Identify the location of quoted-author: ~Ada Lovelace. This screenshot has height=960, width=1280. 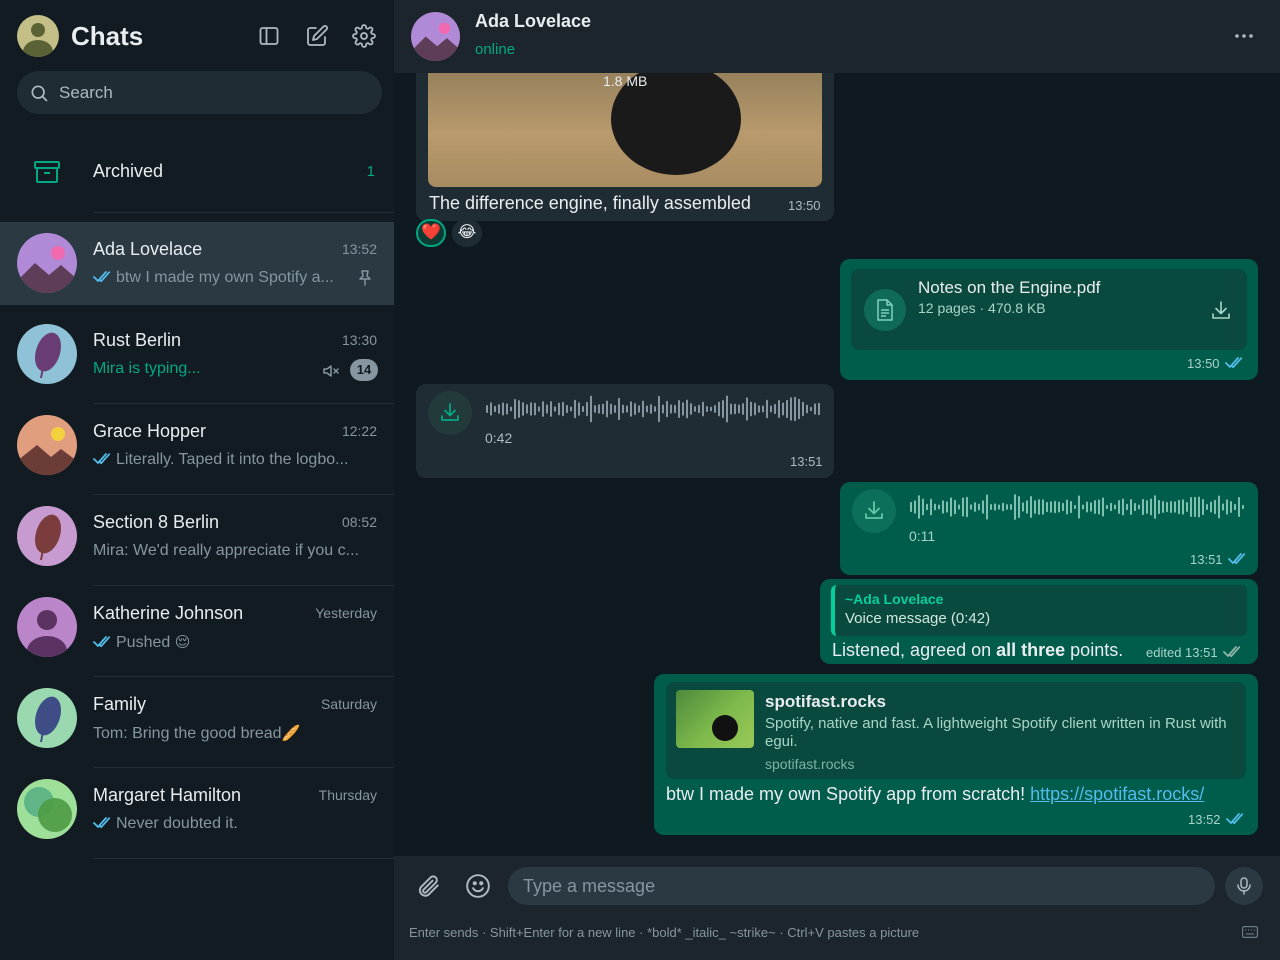
(894, 599).